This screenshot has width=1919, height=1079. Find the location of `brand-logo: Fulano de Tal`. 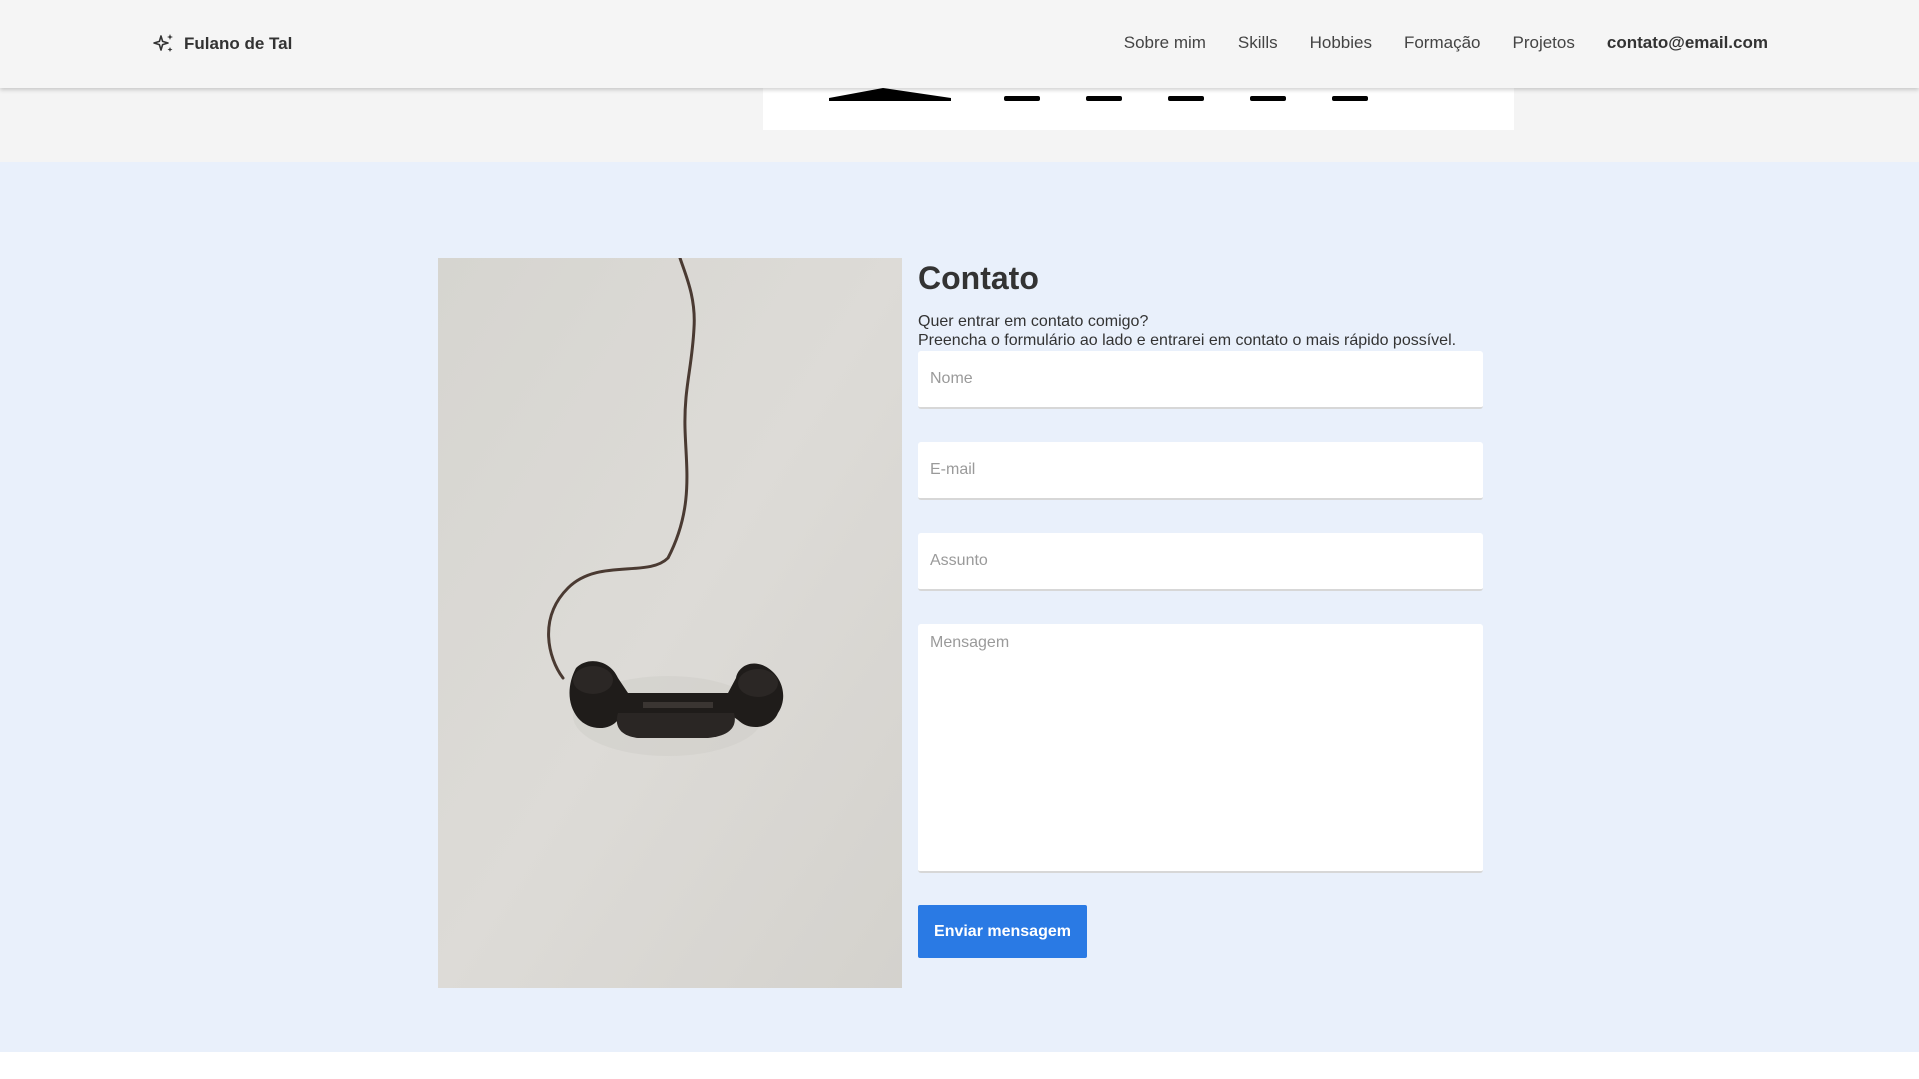

brand-logo: Fulano de Tal is located at coordinates (222, 44).